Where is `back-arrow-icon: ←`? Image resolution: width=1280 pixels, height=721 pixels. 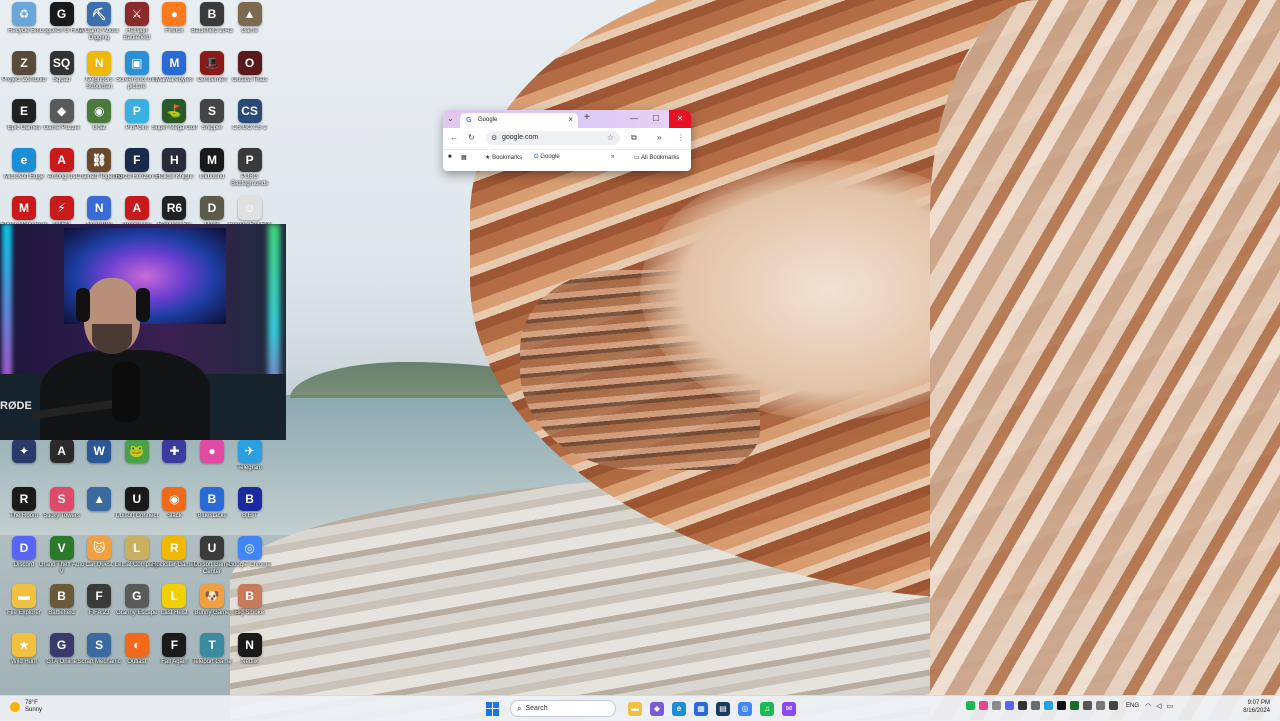 back-arrow-icon: ← is located at coordinates (454, 137).